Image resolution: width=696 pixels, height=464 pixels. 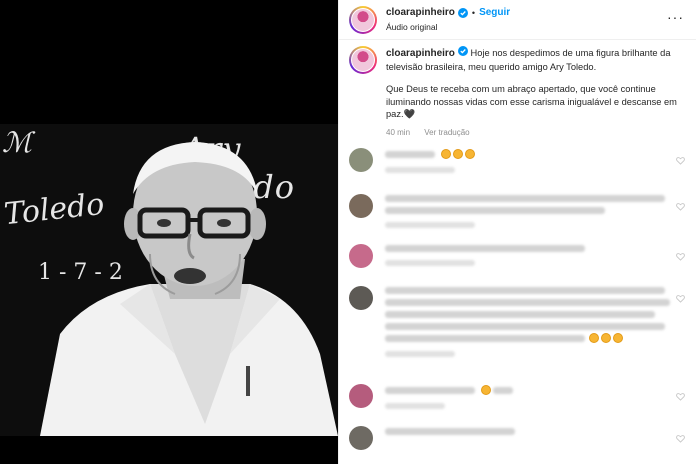 I want to click on audio-label: Áudio original, so click(x=448, y=27).